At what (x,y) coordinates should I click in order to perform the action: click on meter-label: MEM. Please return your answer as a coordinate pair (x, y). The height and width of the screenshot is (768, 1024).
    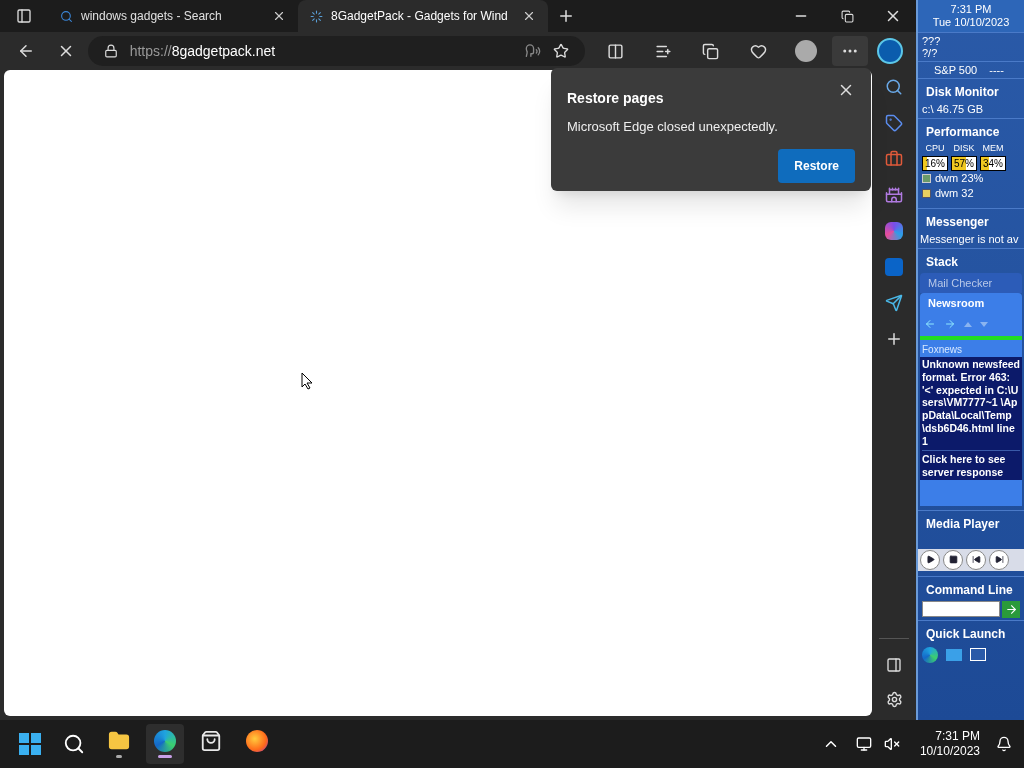
    Looking at the image, I should click on (993, 148).